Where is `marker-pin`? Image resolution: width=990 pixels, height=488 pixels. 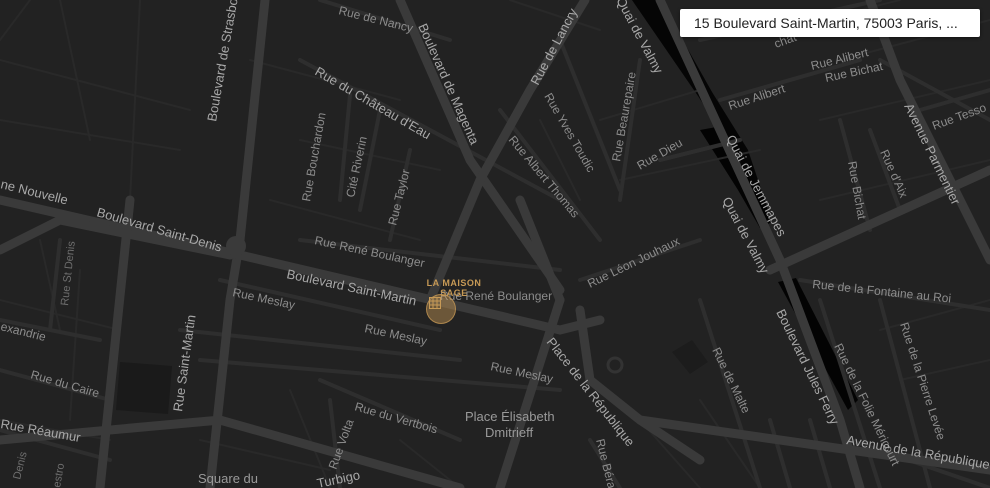
marker-pin is located at coordinates (441, 309).